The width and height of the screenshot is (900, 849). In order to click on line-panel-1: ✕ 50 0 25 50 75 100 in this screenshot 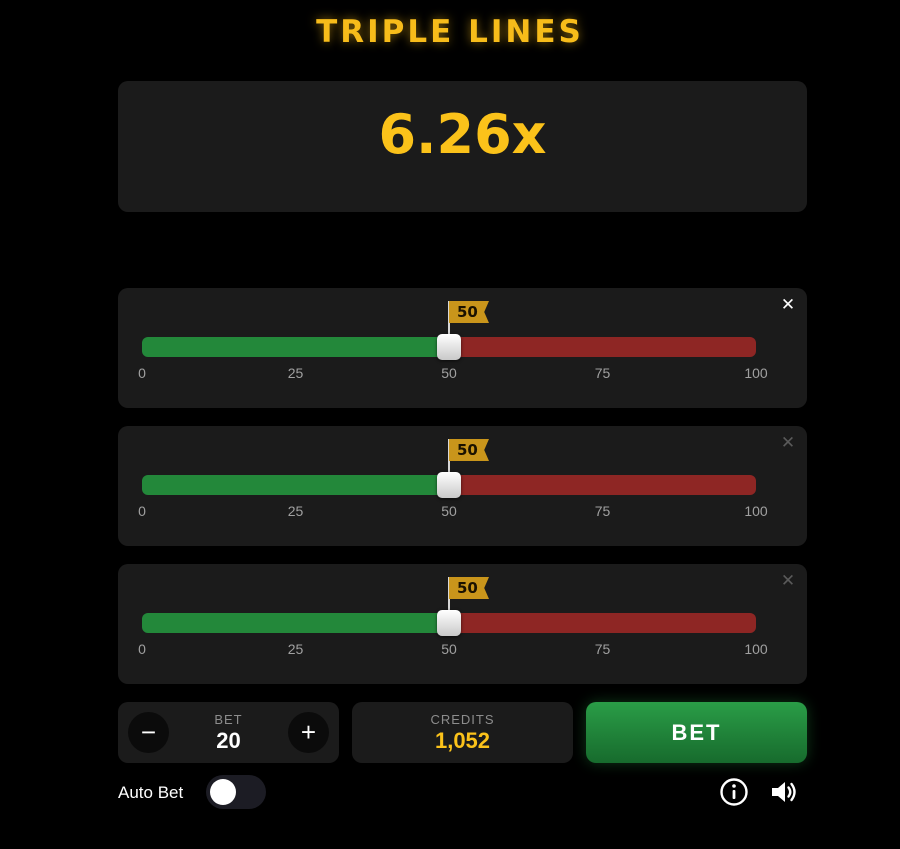, I will do `click(462, 348)`.